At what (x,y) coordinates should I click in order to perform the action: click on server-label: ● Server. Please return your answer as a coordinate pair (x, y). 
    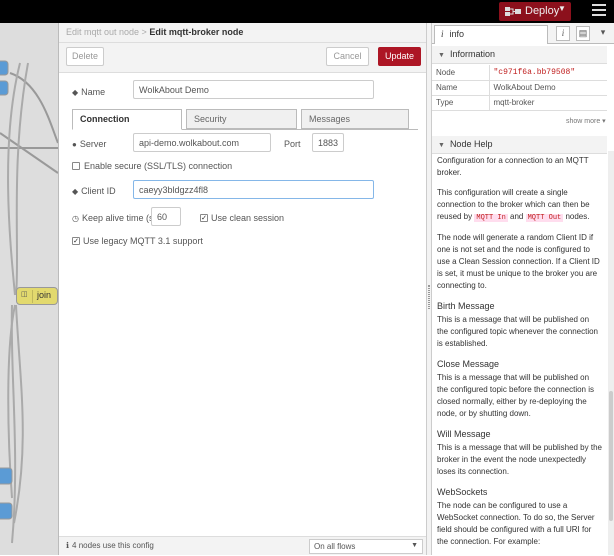
    Looking at the image, I should click on (89, 144).